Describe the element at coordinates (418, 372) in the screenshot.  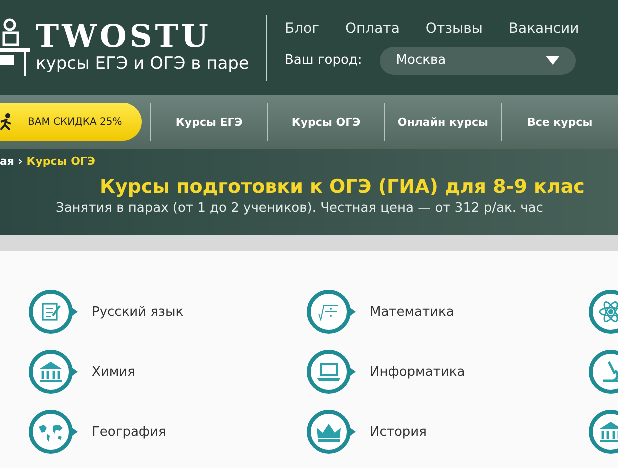
I see `subject-link: Информатика` at that location.